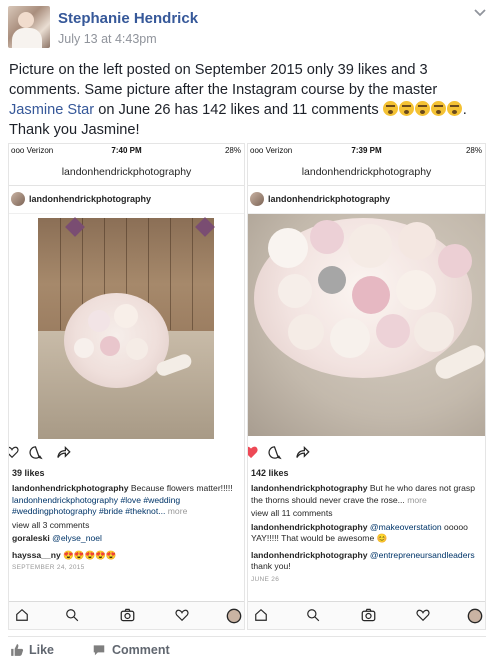 The image size is (494, 660). Describe the element at coordinates (128, 473) in the screenshot. I see `likes-count: 39 likes` at that location.